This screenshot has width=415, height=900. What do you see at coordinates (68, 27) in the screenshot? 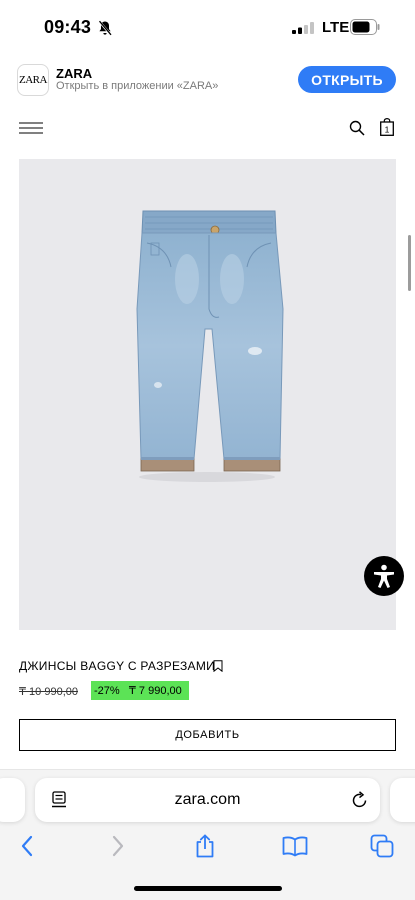
I see `status-time: 09:43` at bounding box center [68, 27].